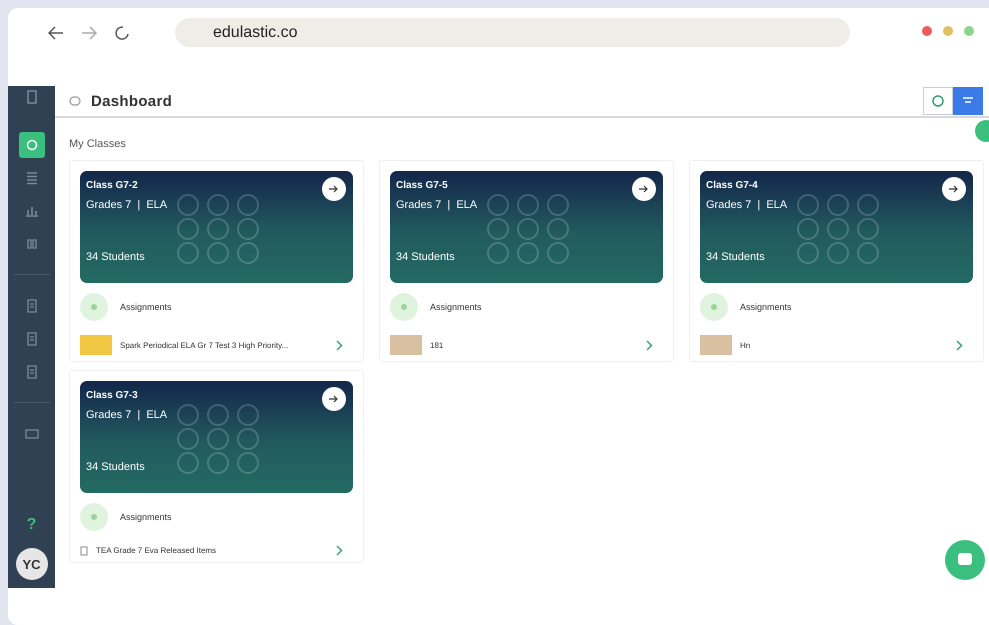 The width and height of the screenshot is (989, 625). Describe the element at coordinates (32, 564) in the screenshot. I see `user-avatar: YC` at that location.